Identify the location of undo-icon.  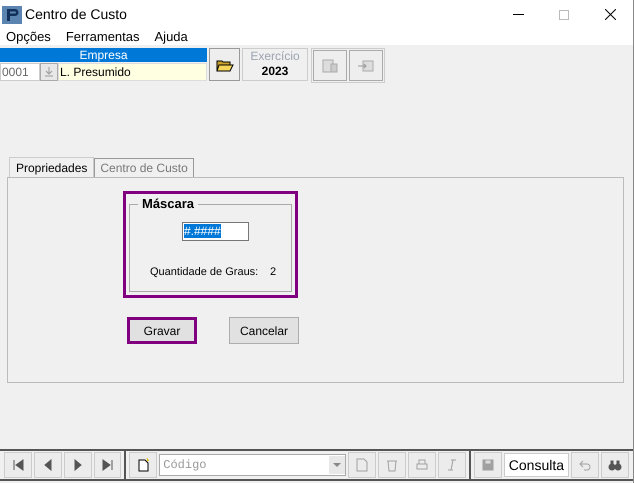
(585, 465).